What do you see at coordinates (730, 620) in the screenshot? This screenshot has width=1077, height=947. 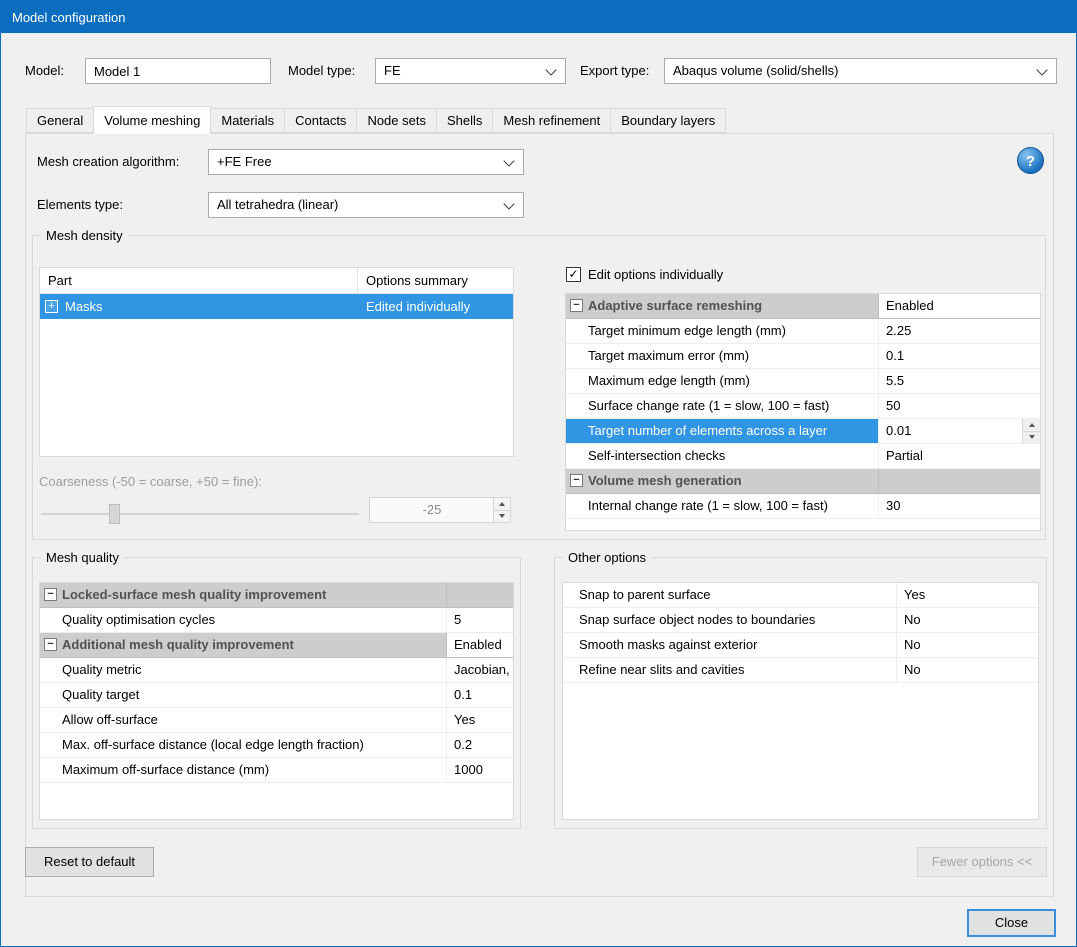 I see `property-name-cell: Snap surface object nodes to boundaries` at bounding box center [730, 620].